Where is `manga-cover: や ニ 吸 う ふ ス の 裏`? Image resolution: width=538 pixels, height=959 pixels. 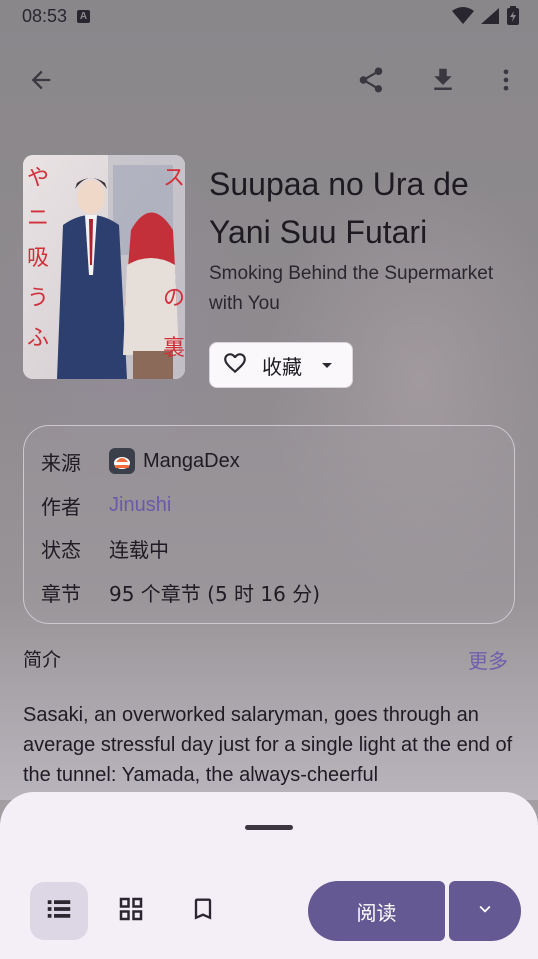 manga-cover: や ニ 吸 う ふ ス の 裏 is located at coordinates (104, 267).